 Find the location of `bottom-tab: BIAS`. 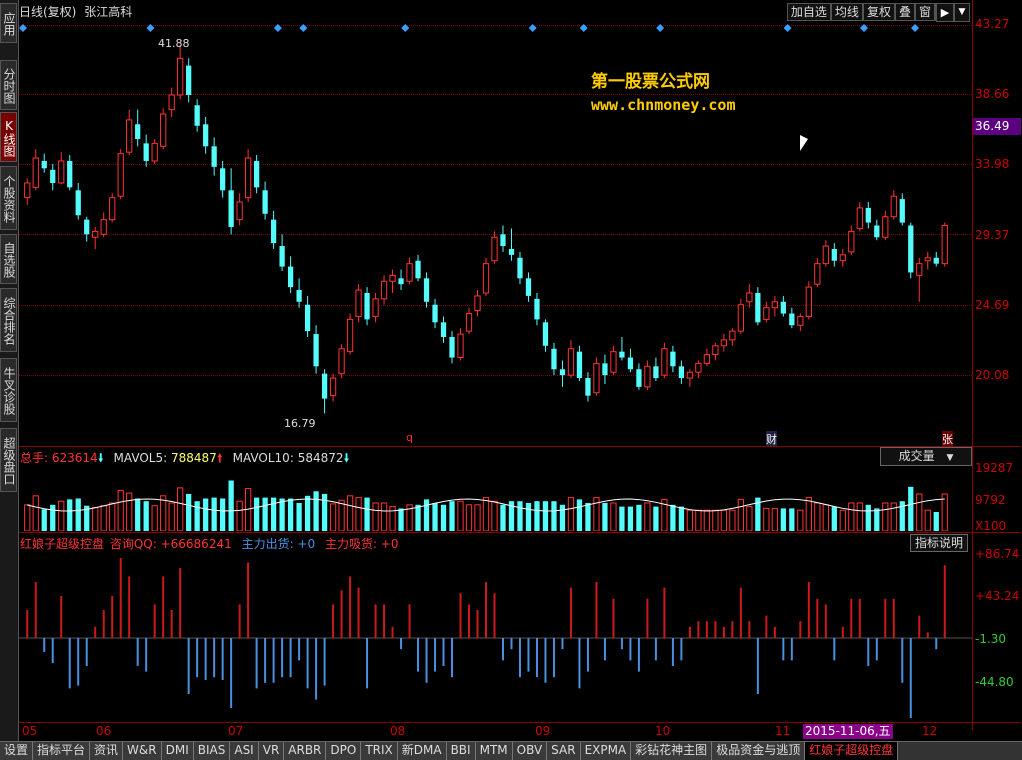

bottom-tab: BIAS is located at coordinates (212, 751).